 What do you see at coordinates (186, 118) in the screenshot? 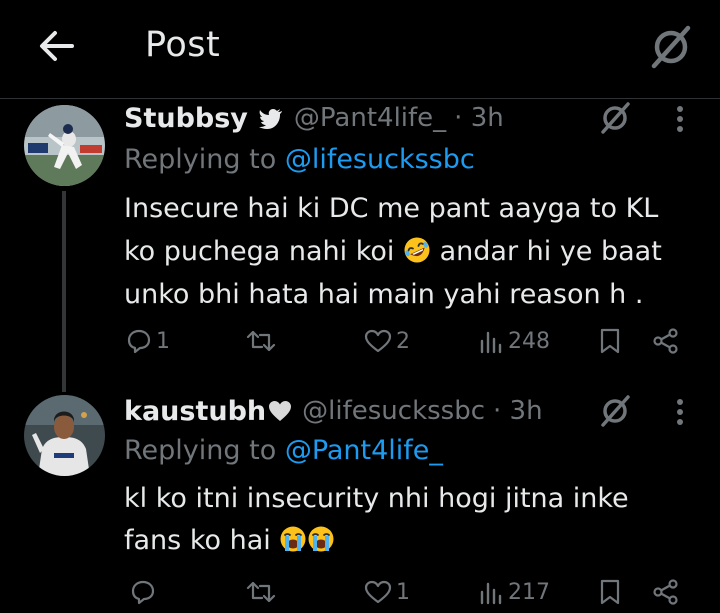
I see `display-name: Stubbsy` at bounding box center [186, 118].